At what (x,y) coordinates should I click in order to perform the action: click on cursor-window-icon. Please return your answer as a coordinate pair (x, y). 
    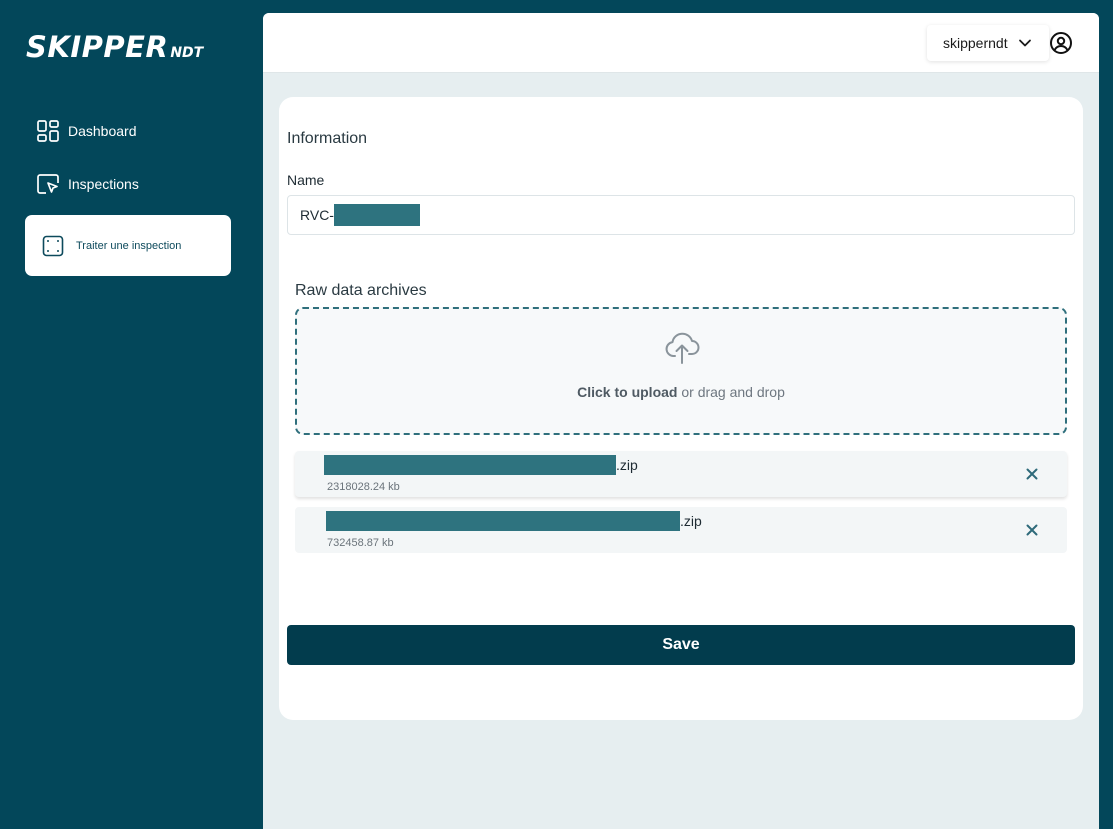
    Looking at the image, I should click on (48, 184).